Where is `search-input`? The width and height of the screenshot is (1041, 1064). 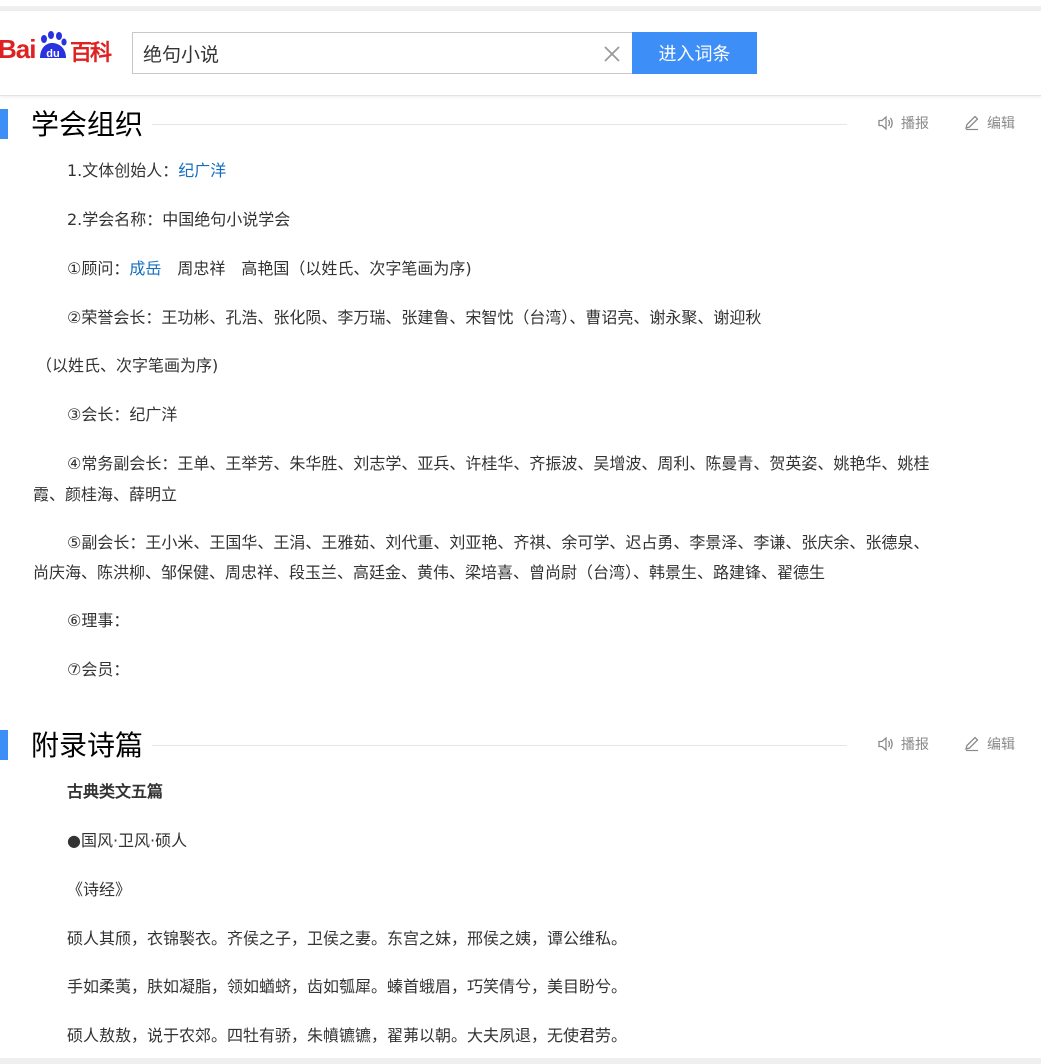 search-input is located at coordinates (363, 53).